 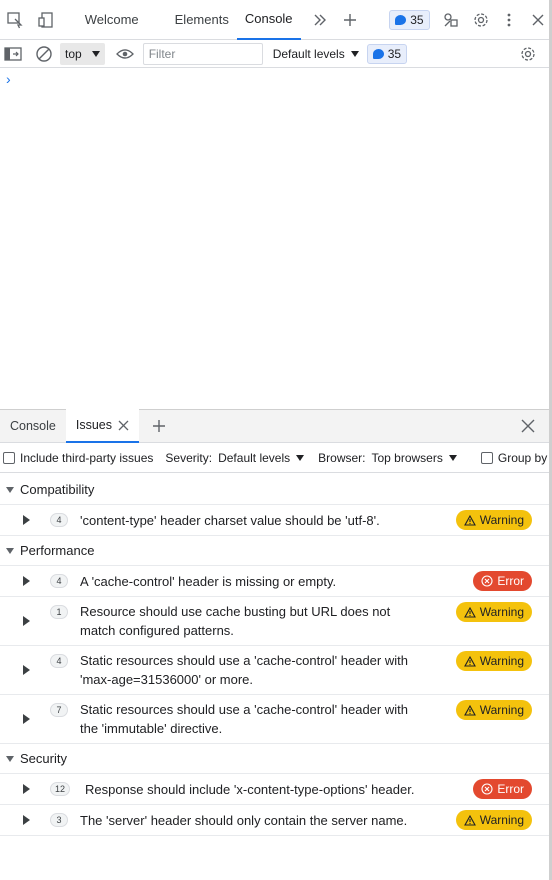 I want to click on console-settings-gear-icon, so click(x=528, y=54).